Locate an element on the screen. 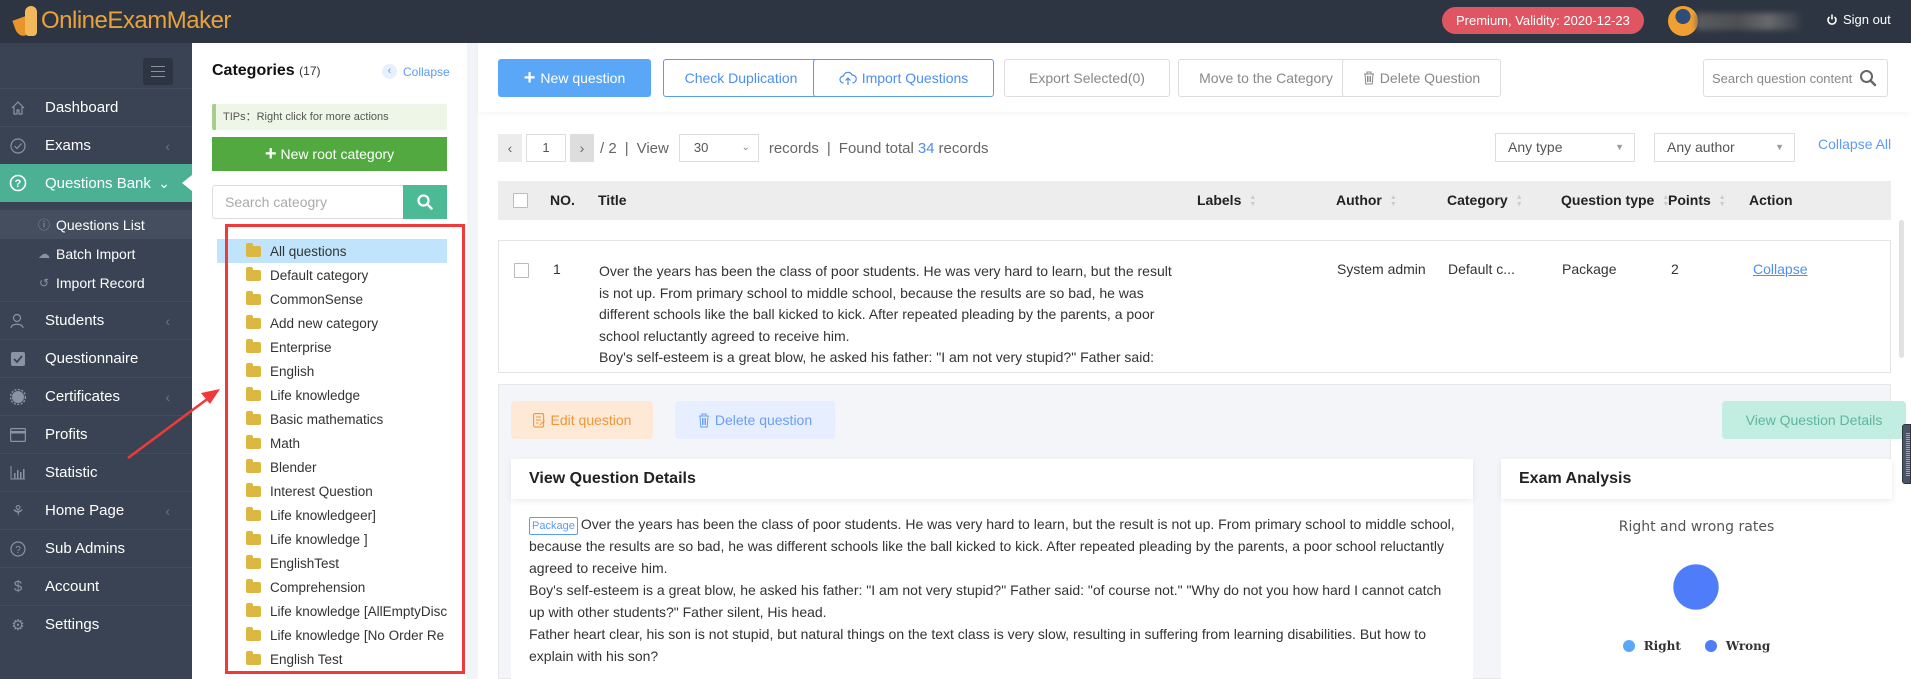 This screenshot has height=679, width=1911. category-item: Basic mathematics is located at coordinates (332, 419).